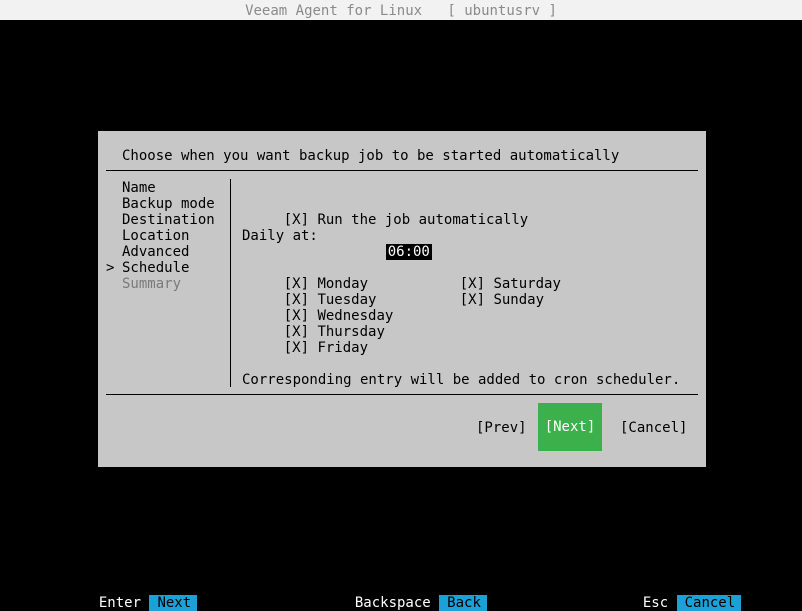  What do you see at coordinates (392, 603) in the screenshot?
I see `backspace-key-label: Backspace` at bounding box center [392, 603].